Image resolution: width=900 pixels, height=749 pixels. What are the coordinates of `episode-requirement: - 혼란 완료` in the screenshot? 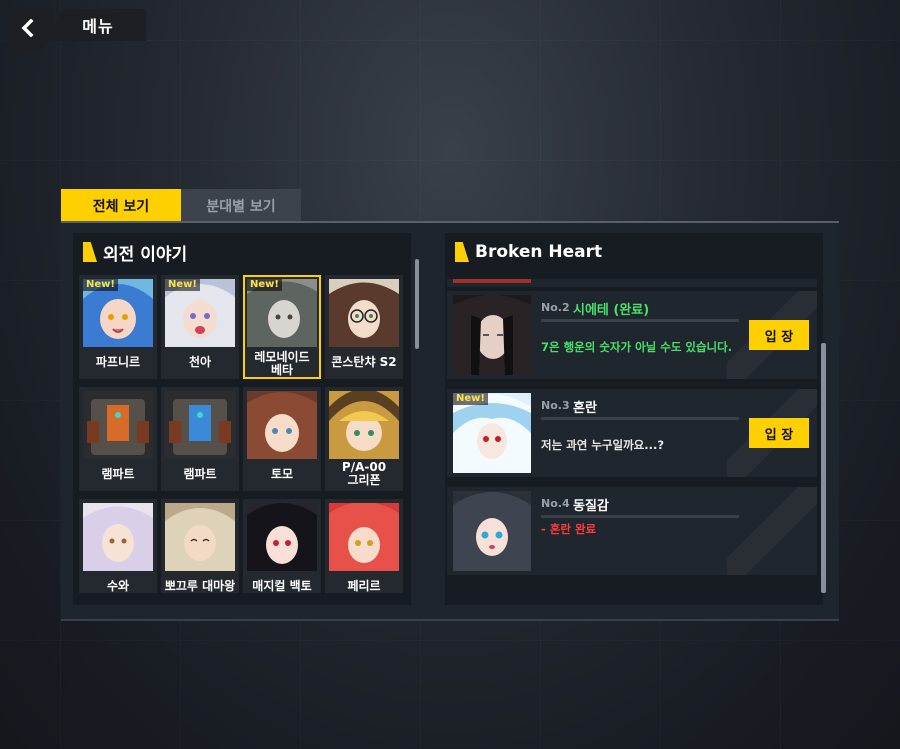 It's located at (569, 529).